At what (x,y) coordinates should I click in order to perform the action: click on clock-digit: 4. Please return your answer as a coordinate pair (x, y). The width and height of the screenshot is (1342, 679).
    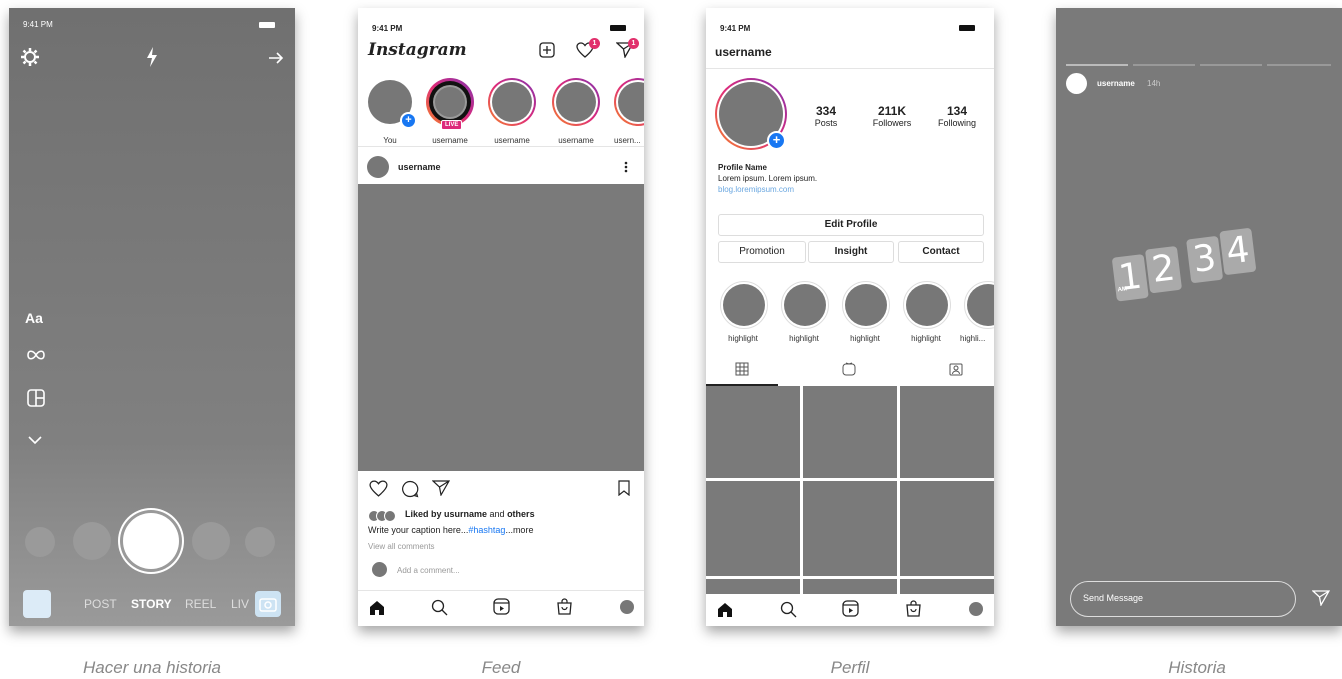
    Looking at the image, I should click on (1238, 251).